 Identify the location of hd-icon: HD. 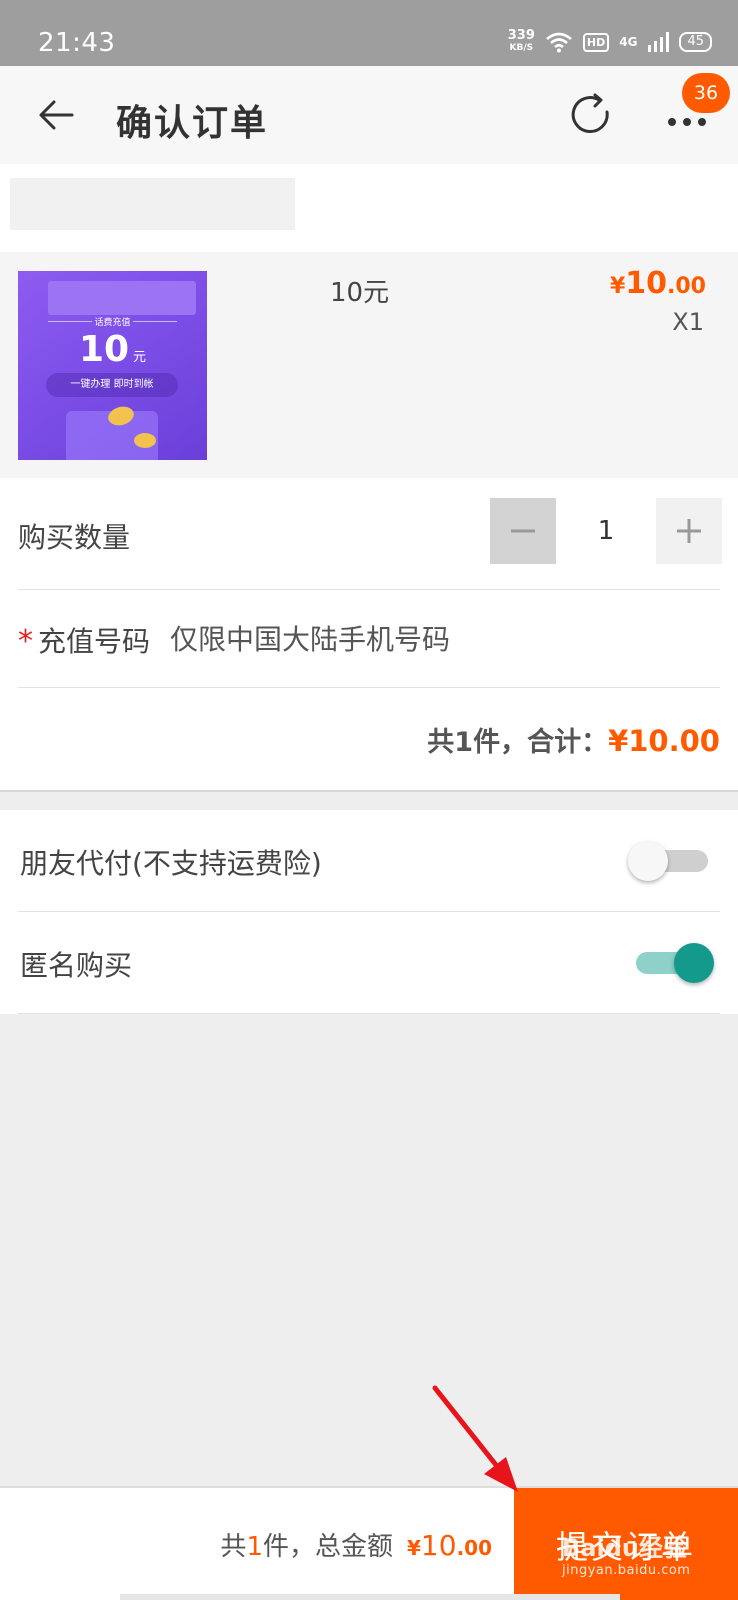
(596, 42).